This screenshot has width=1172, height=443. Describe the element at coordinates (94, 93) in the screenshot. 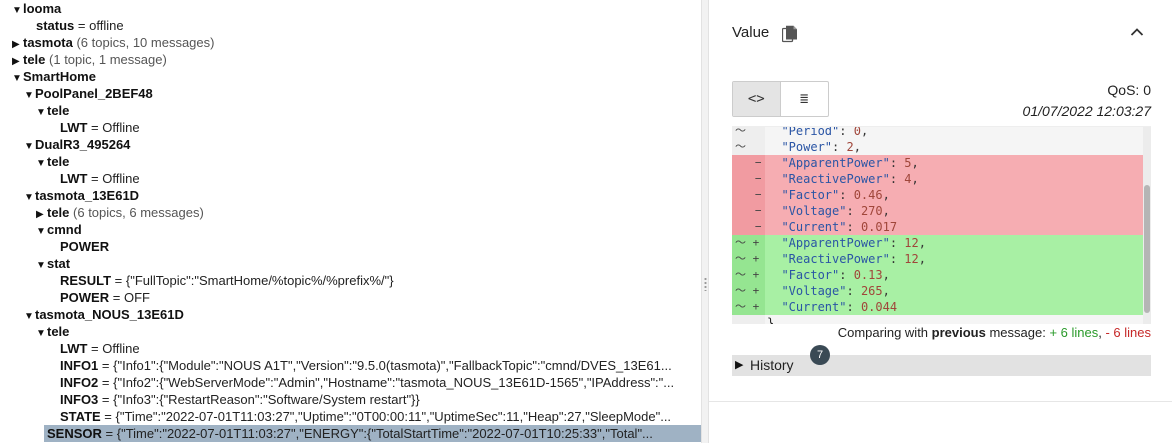

I see `tree-node-key: PoolPanel_2BEF48` at that location.